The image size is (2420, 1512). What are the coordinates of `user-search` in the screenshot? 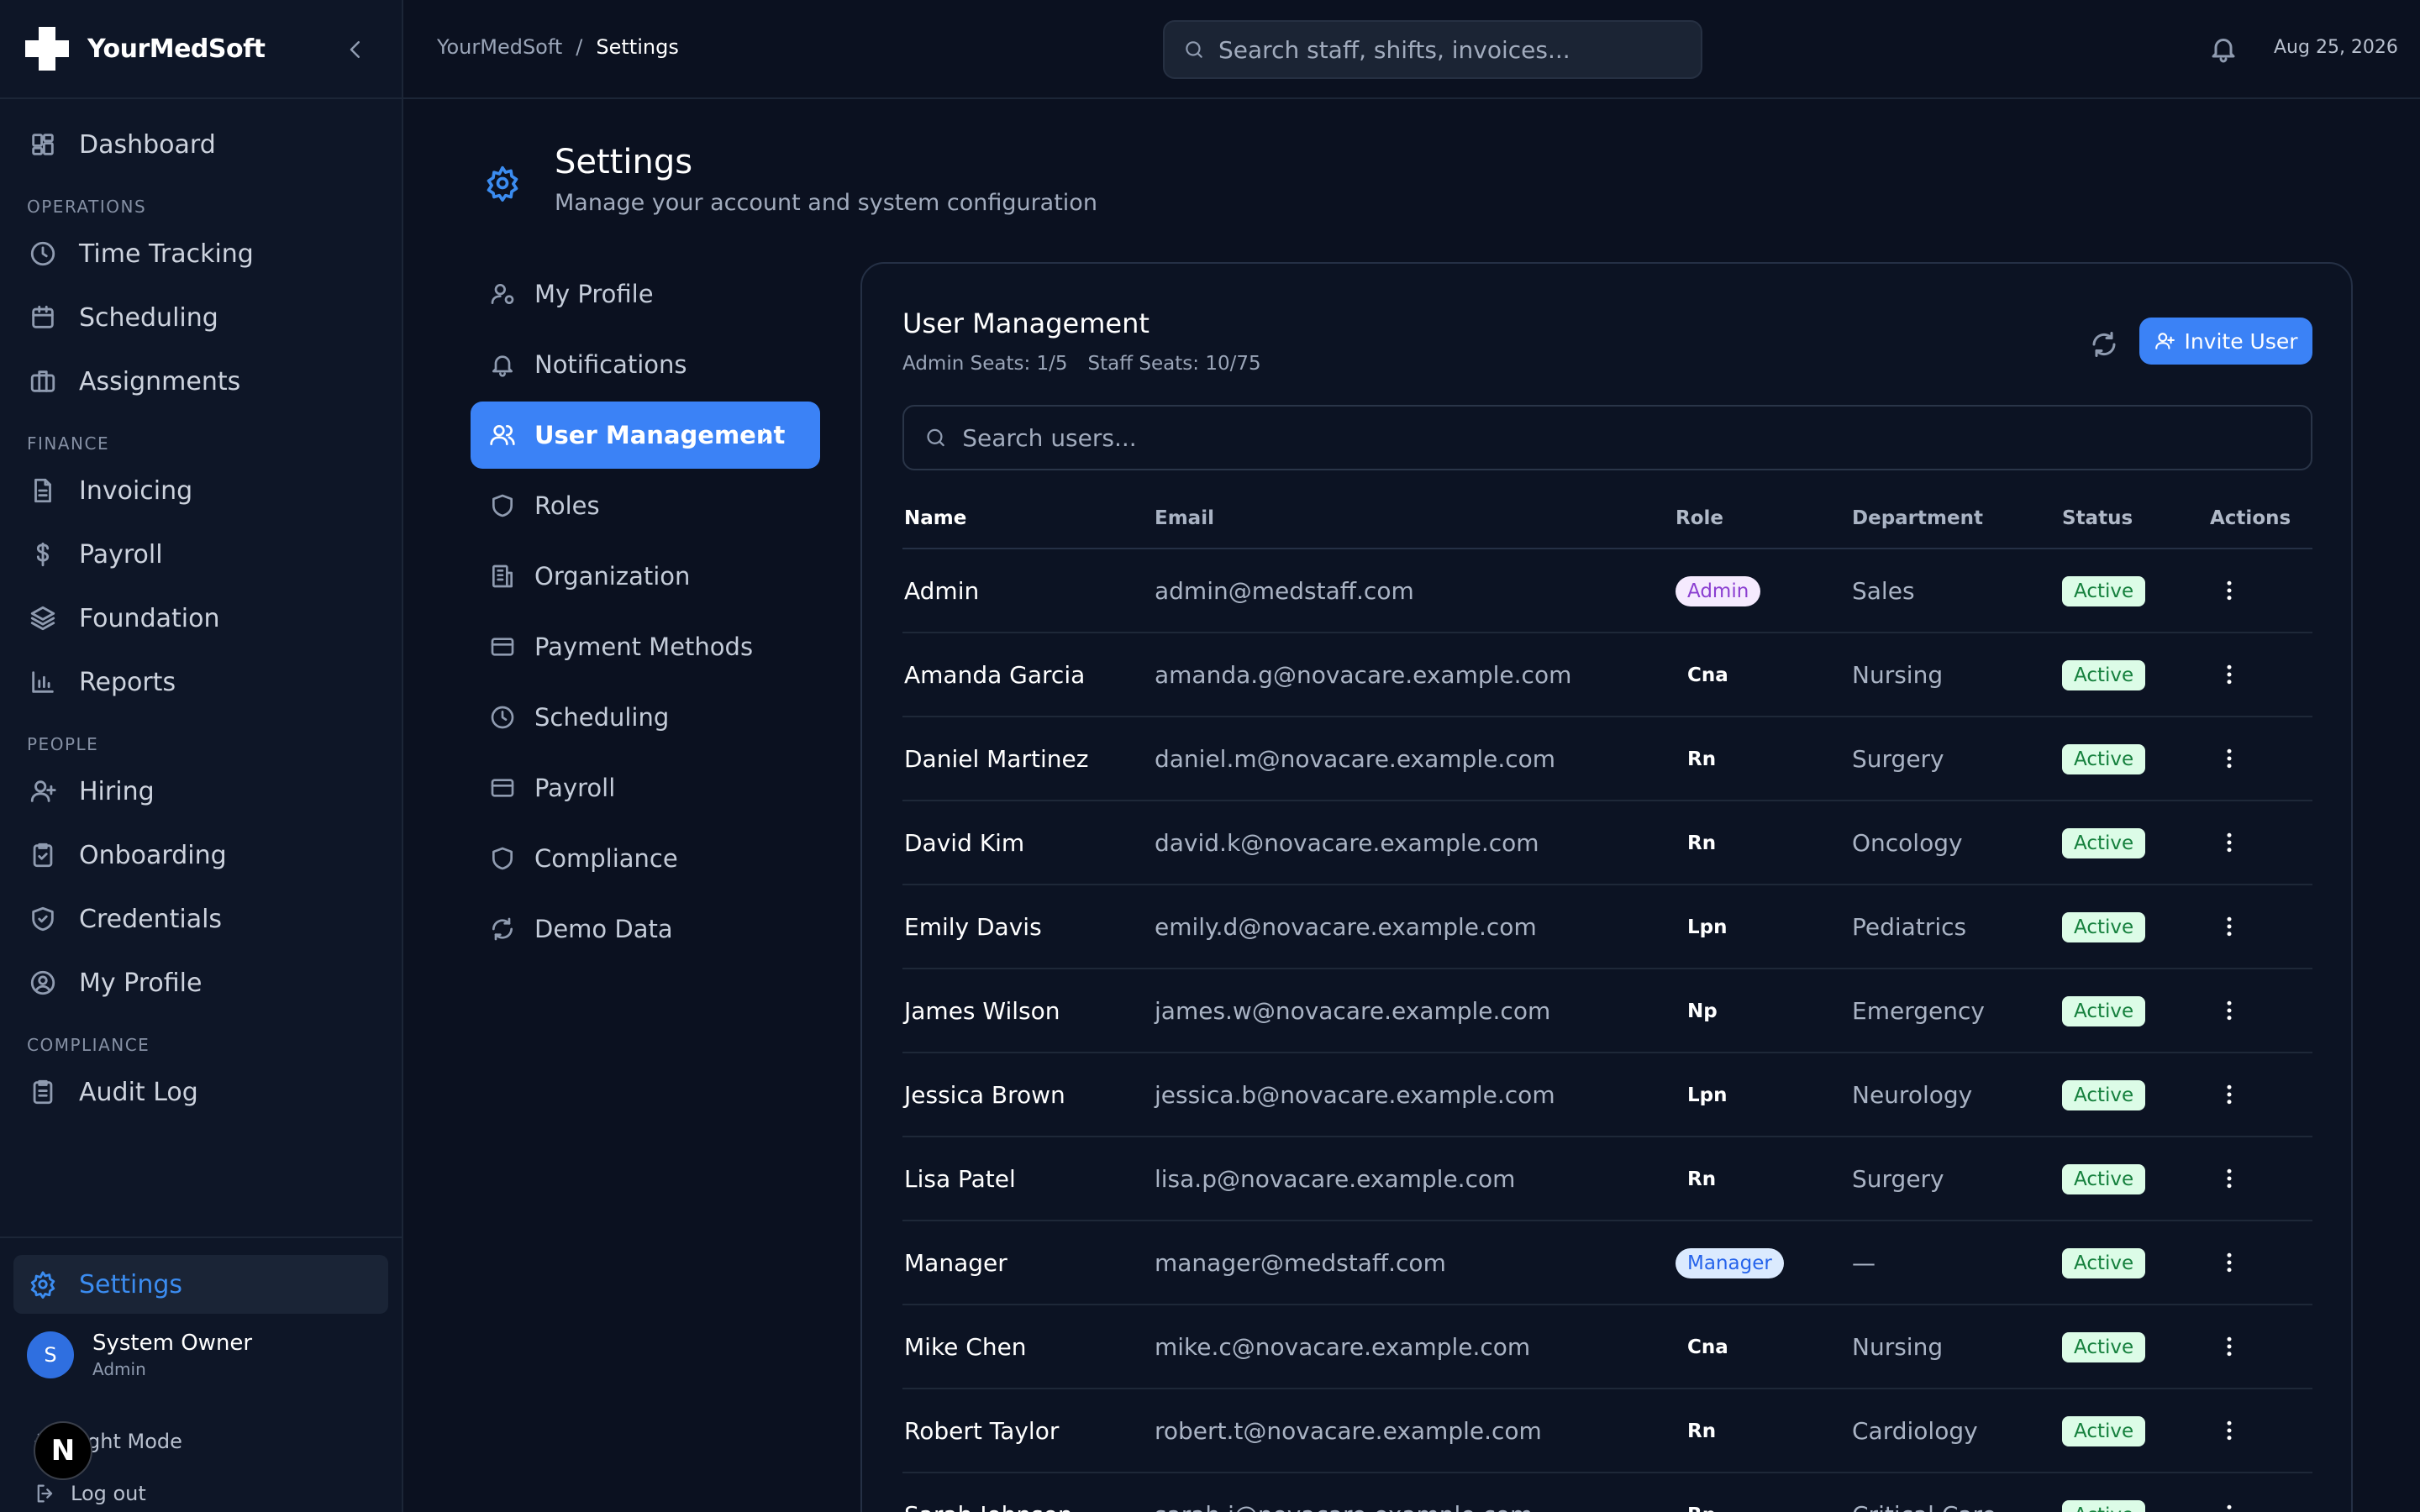 It's located at (1607, 437).